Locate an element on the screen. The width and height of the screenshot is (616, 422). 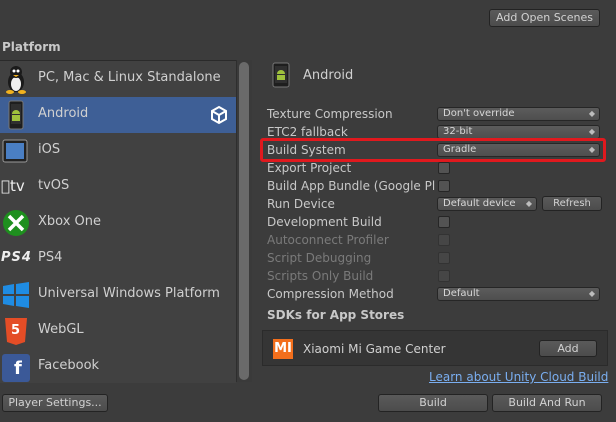
platform-item-label: iOS is located at coordinates (49, 149).